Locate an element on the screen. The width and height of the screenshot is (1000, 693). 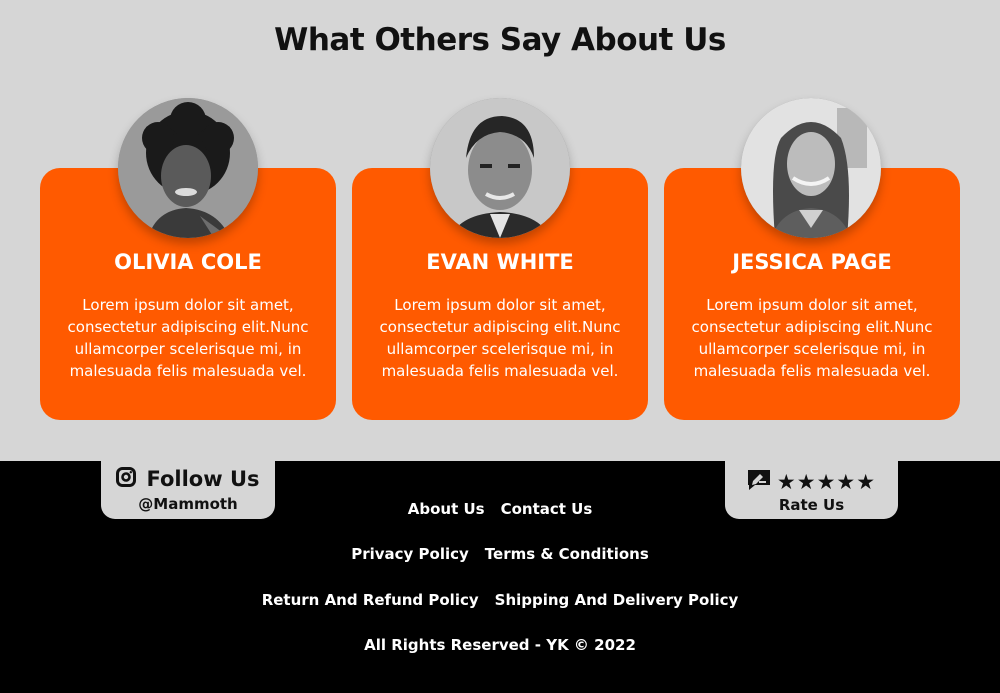
refund-policy-link: Return And Refund Policy is located at coordinates (370, 600).